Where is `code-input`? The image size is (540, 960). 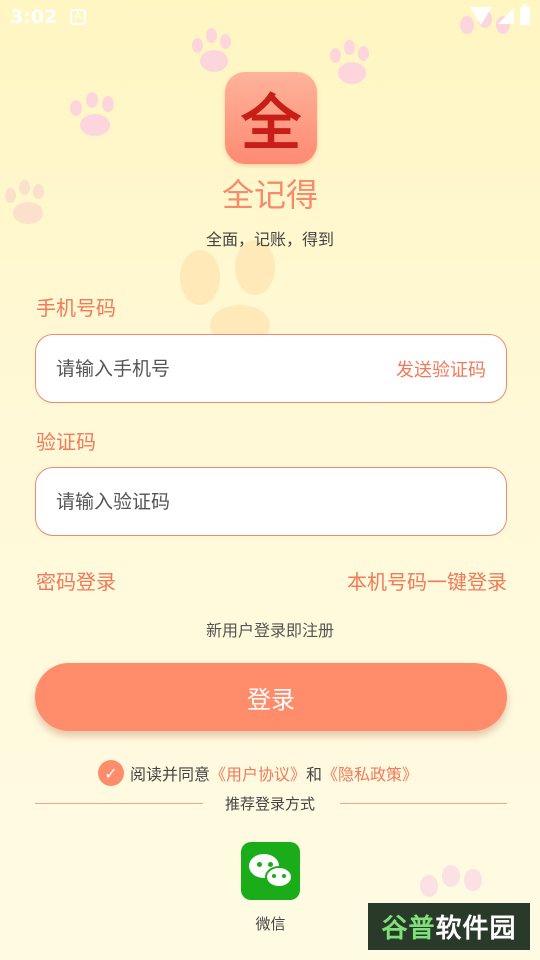 code-input is located at coordinates (271, 501).